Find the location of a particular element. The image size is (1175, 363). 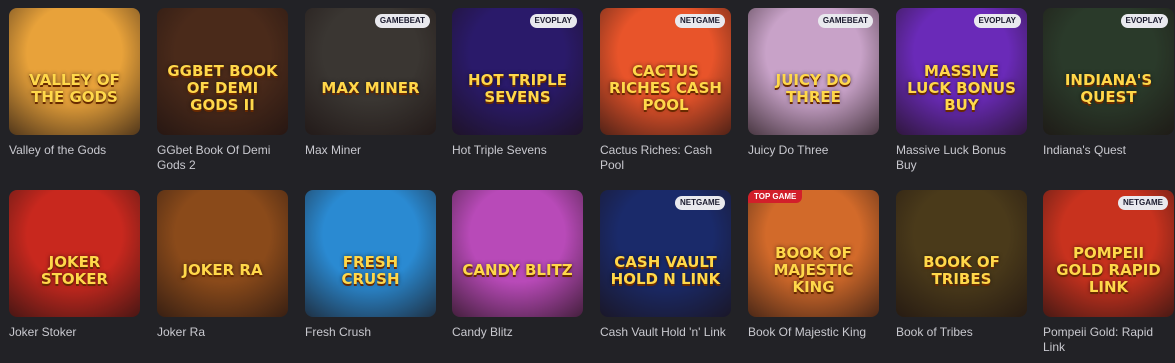

game-name: Pompeii Gold: Rapid Link is located at coordinates (1108, 340).